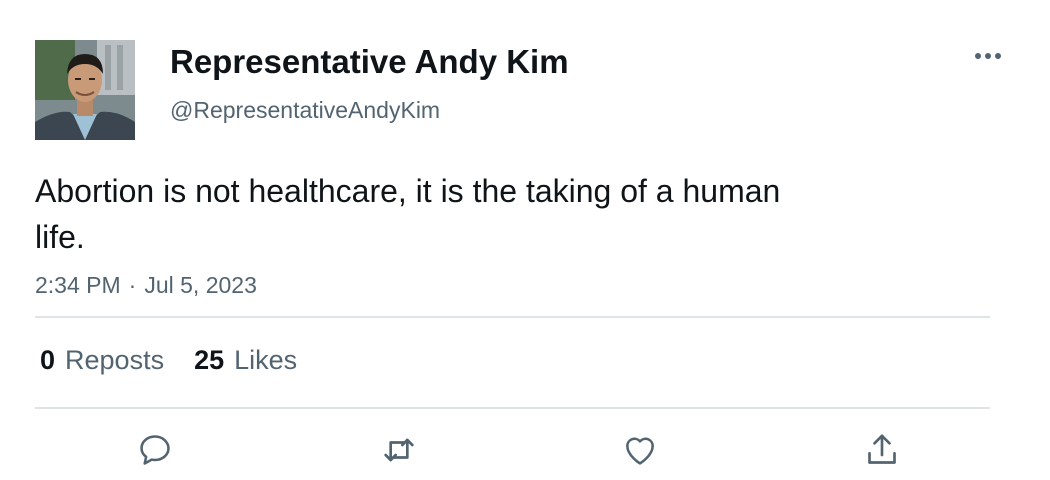 The image size is (1050, 480). I want to click on more-options-button, so click(988, 56).